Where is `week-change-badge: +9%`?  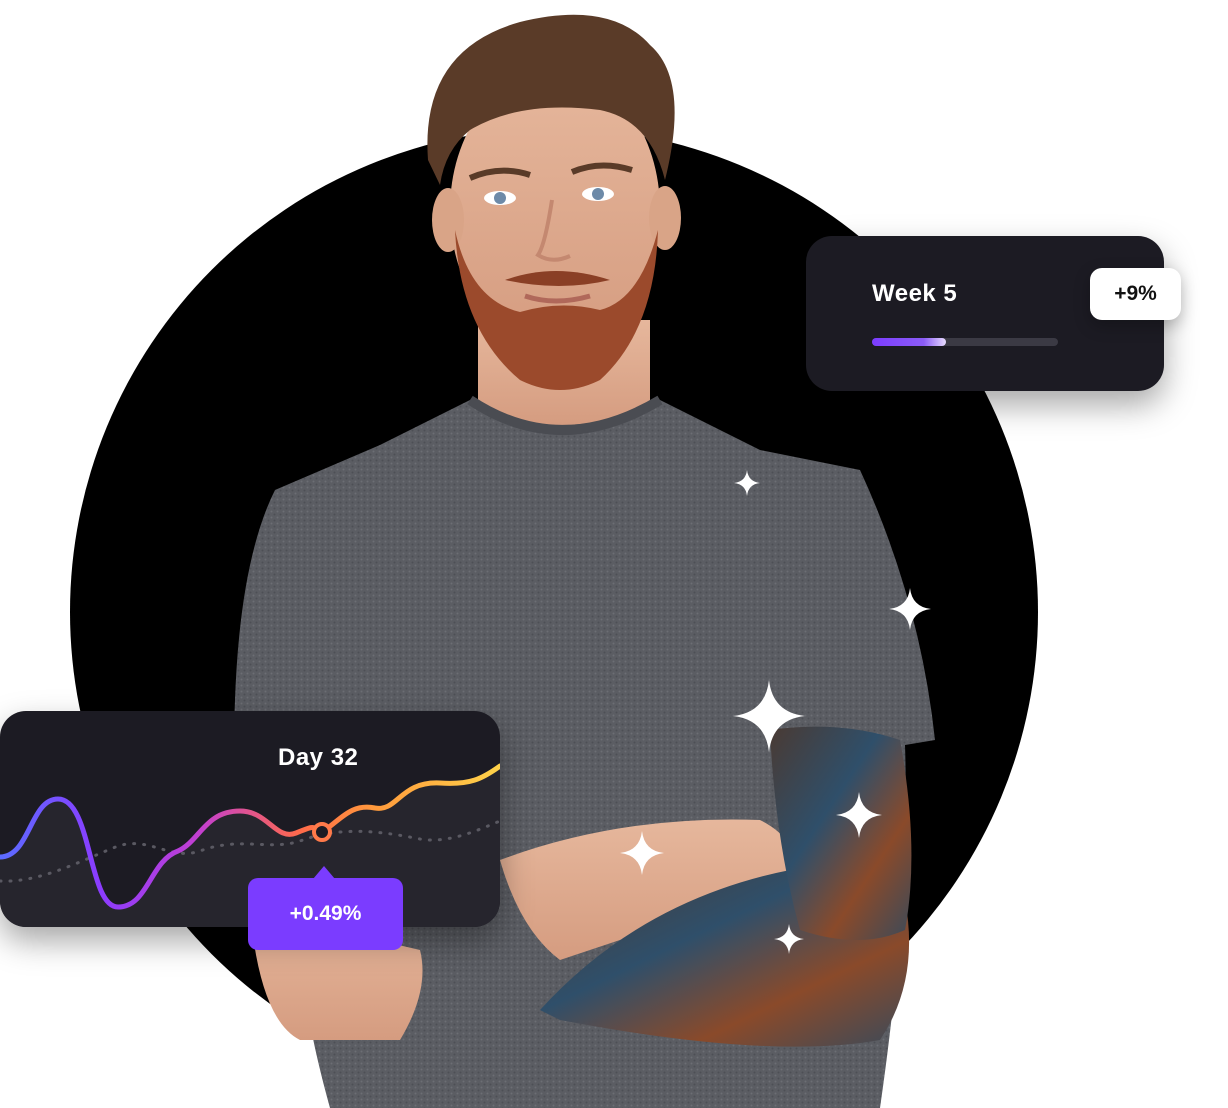 week-change-badge: +9% is located at coordinates (1135, 294).